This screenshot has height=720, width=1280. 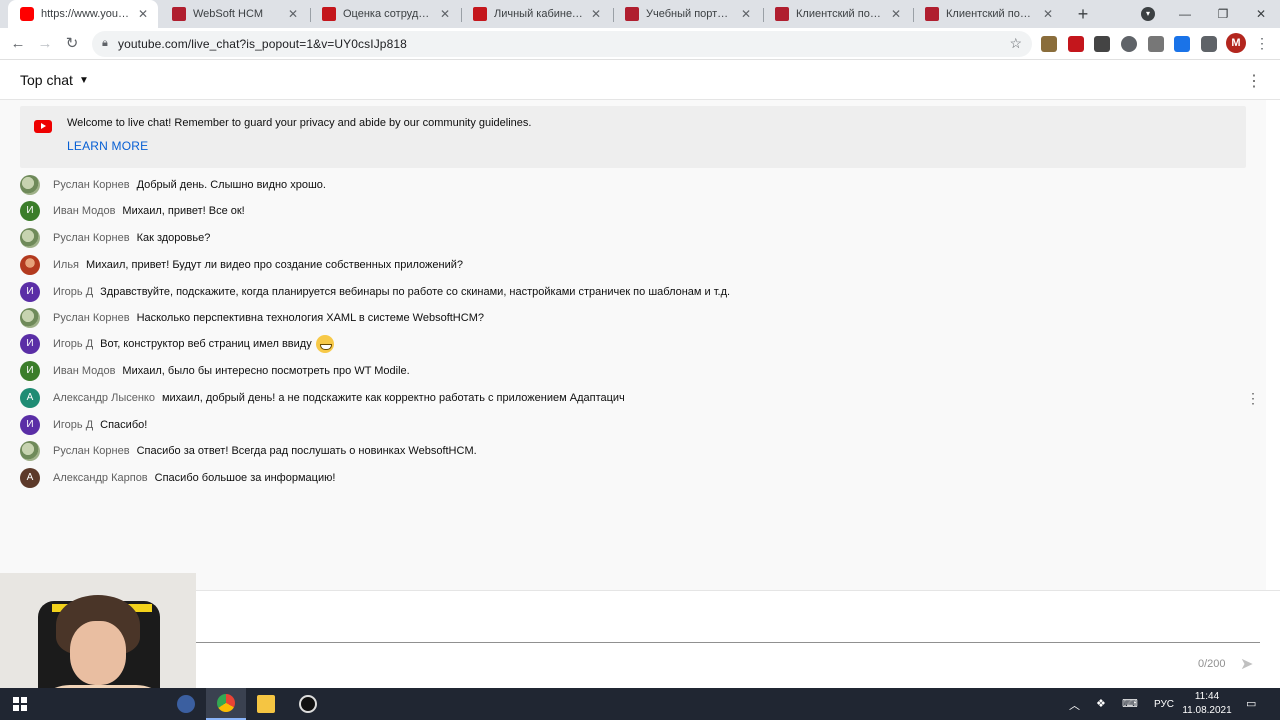 What do you see at coordinates (245, 478) in the screenshot?
I see `message-text: Спасибо большое за информацию!` at bounding box center [245, 478].